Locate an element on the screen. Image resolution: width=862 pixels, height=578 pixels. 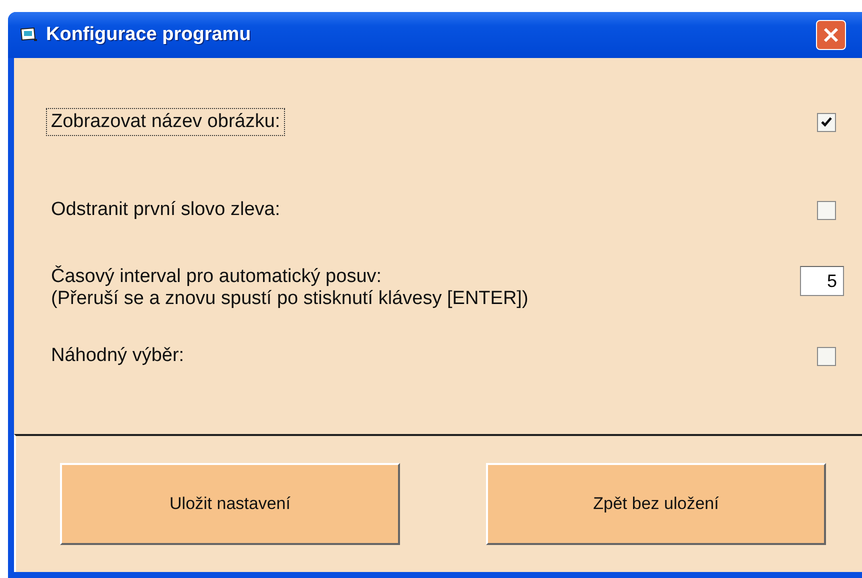
setting-note: (Přeruší se a znovu spustí po stisknutí klávesy [ENTER]) is located at coordinates (289, 299).